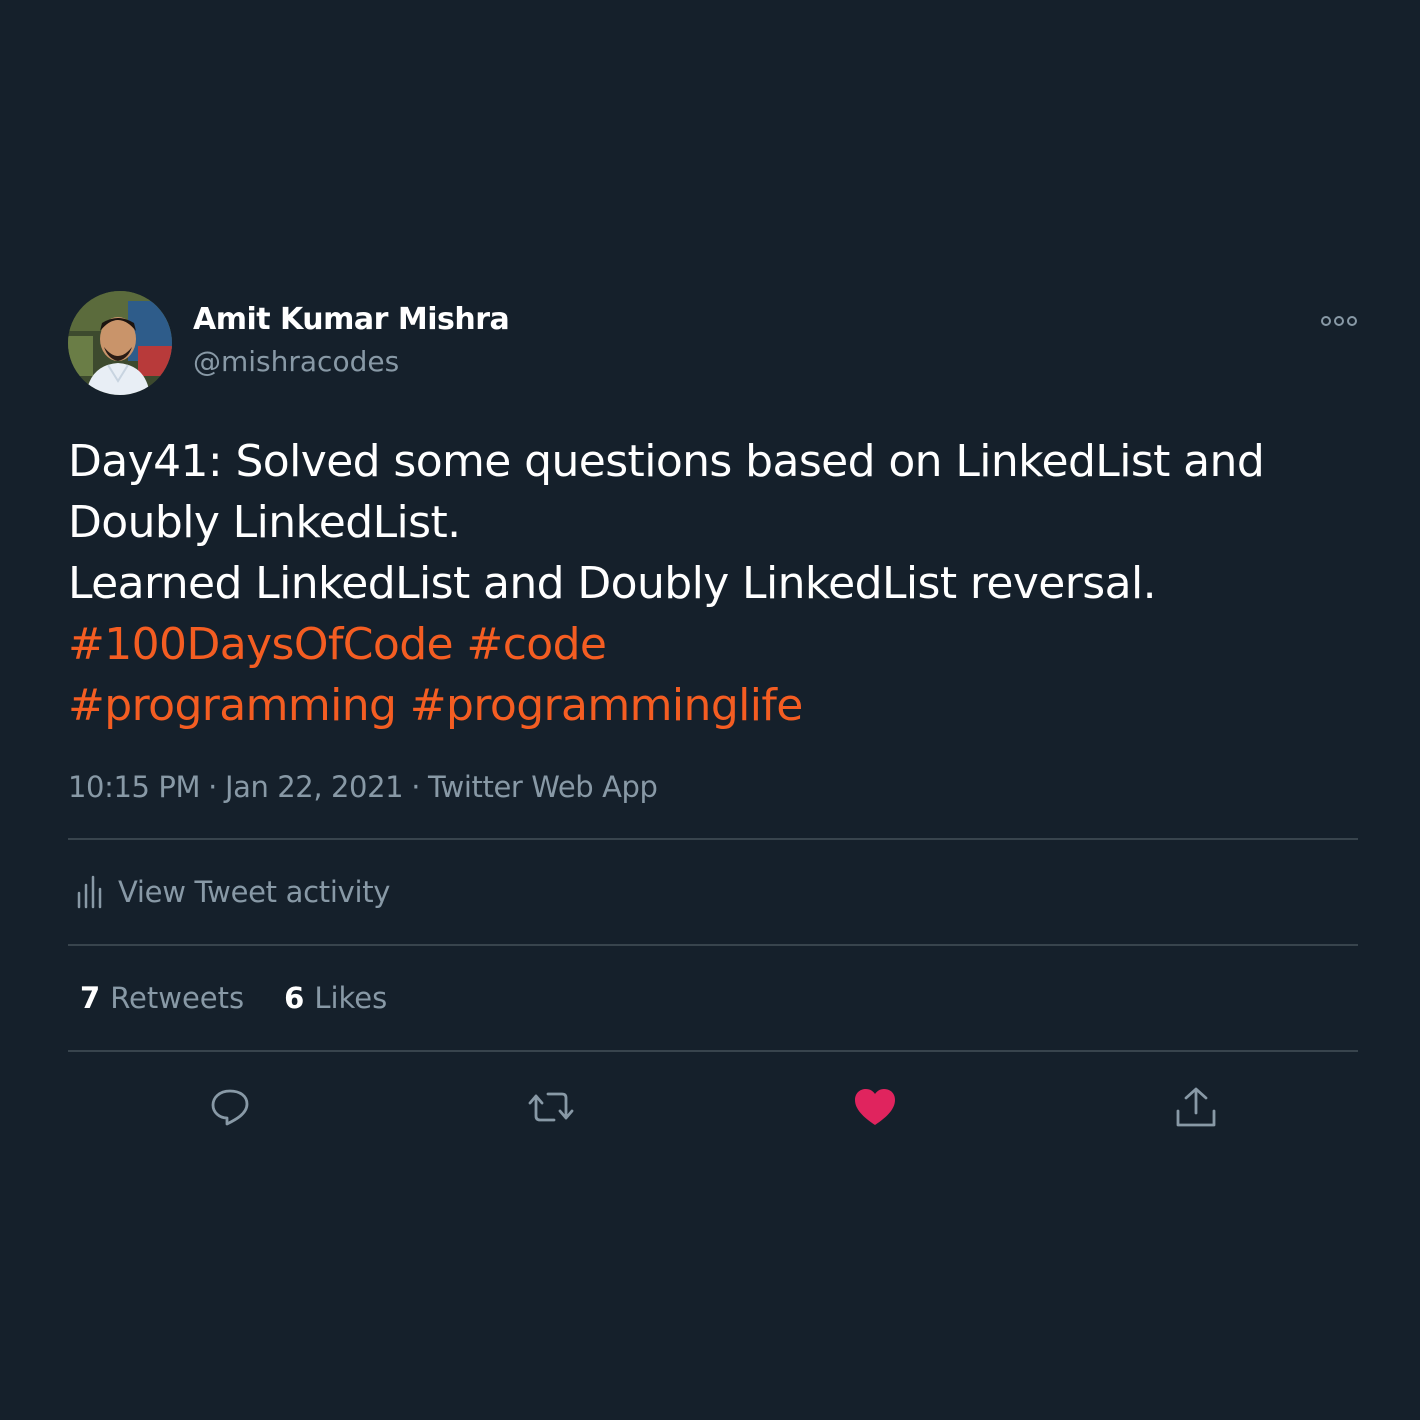  I want to click on share-button, so click(1196, 1107).